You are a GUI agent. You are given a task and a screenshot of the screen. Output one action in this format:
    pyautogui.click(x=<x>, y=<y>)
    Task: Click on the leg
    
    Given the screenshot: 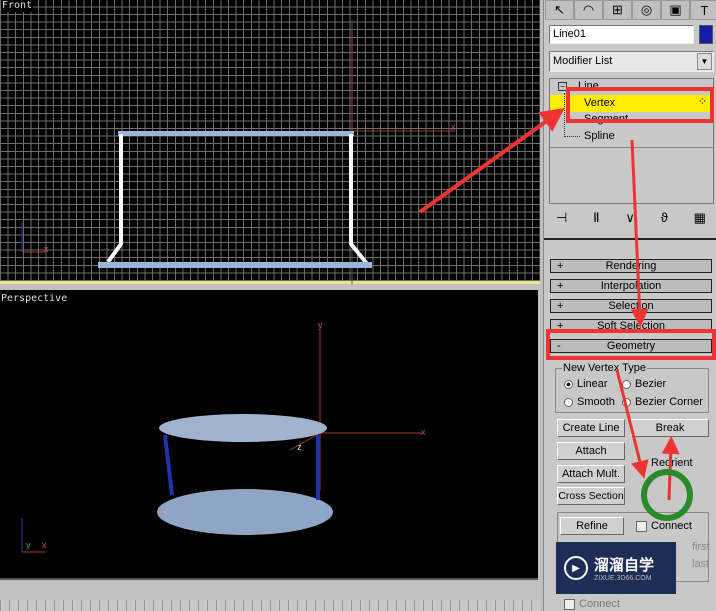 What is the action you would take?
    pyautogui.click(x=168, y=465)
    